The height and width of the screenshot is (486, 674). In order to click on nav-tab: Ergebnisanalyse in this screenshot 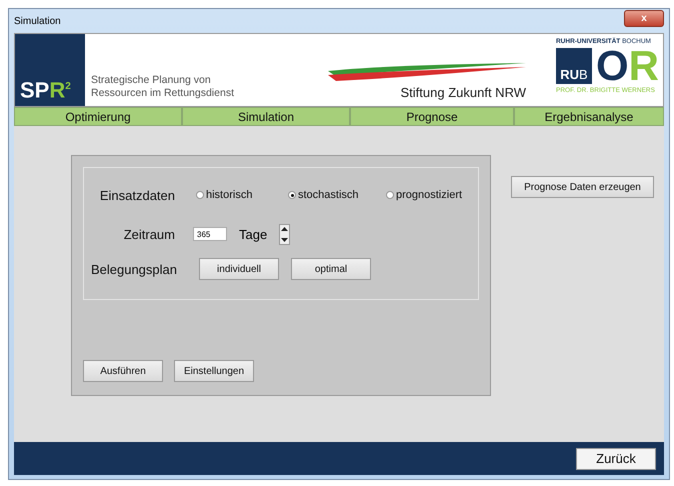, I will do `click(589, 116)`.